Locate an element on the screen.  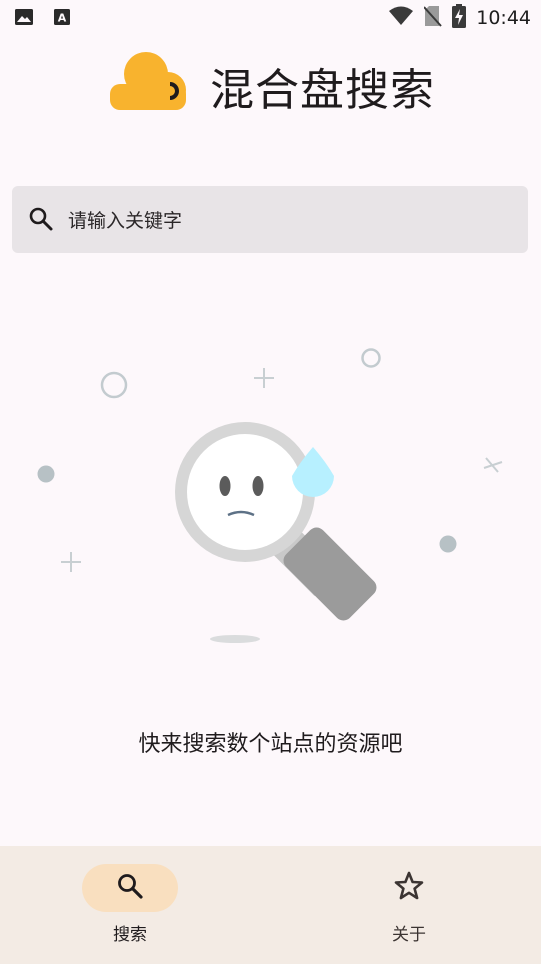
cloud-logo-icon is located at coordinates (150, 83).